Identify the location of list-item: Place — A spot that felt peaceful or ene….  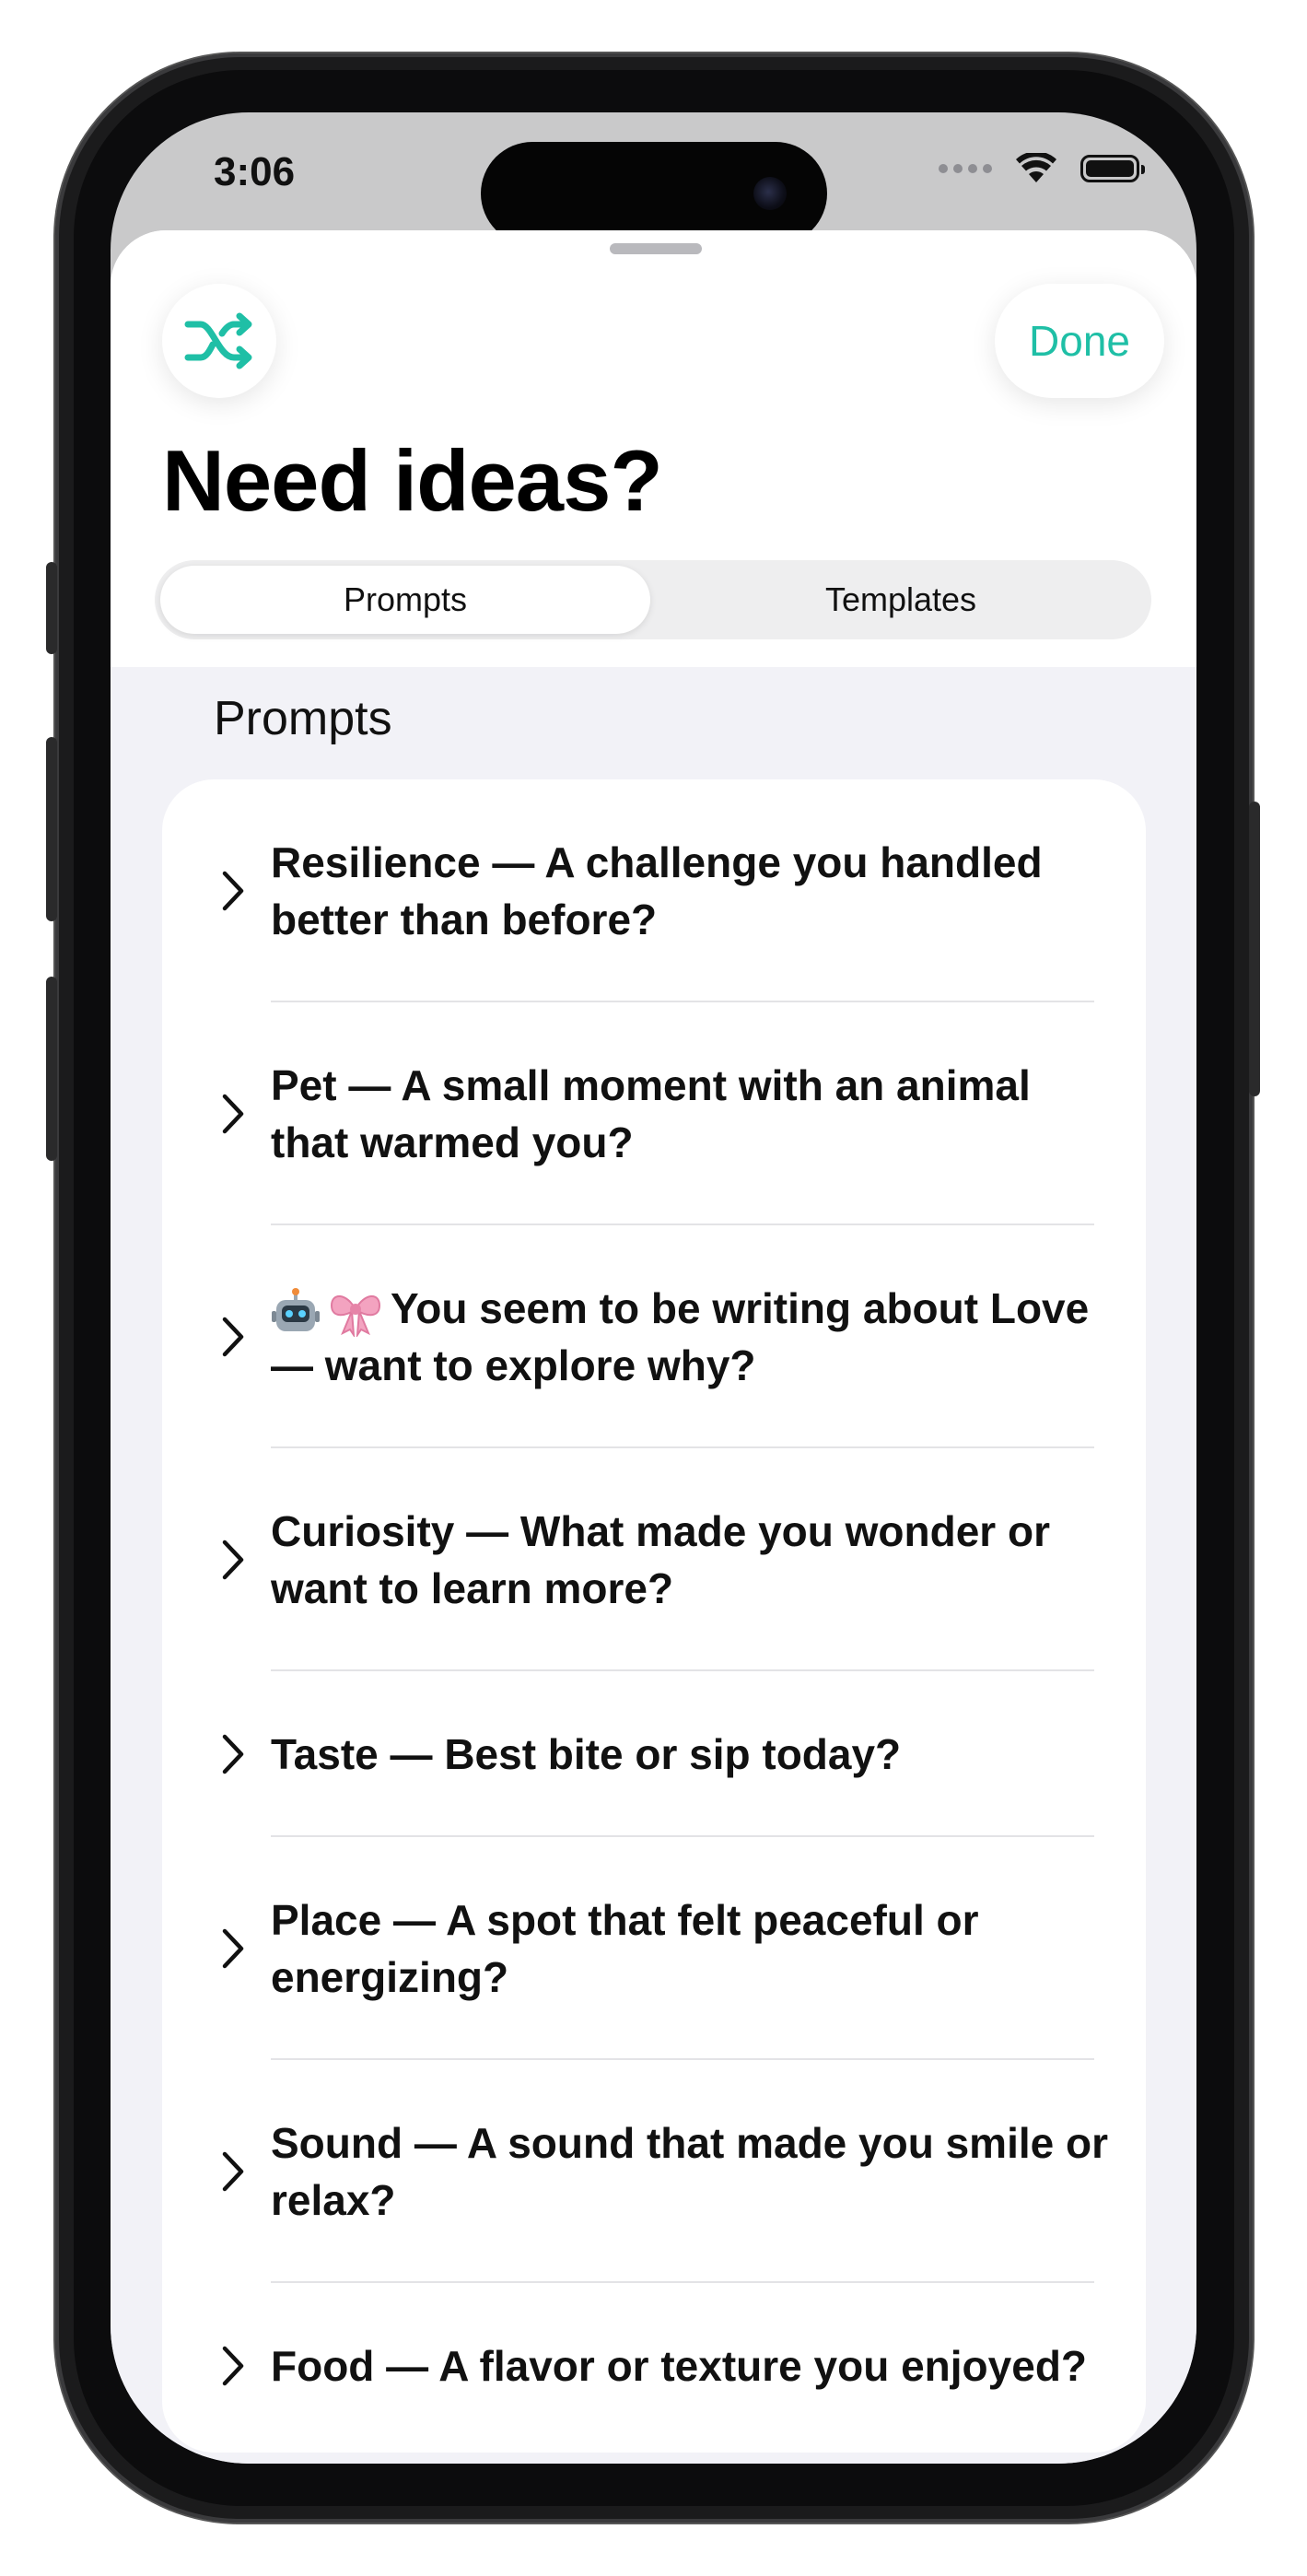
(654, 1949).